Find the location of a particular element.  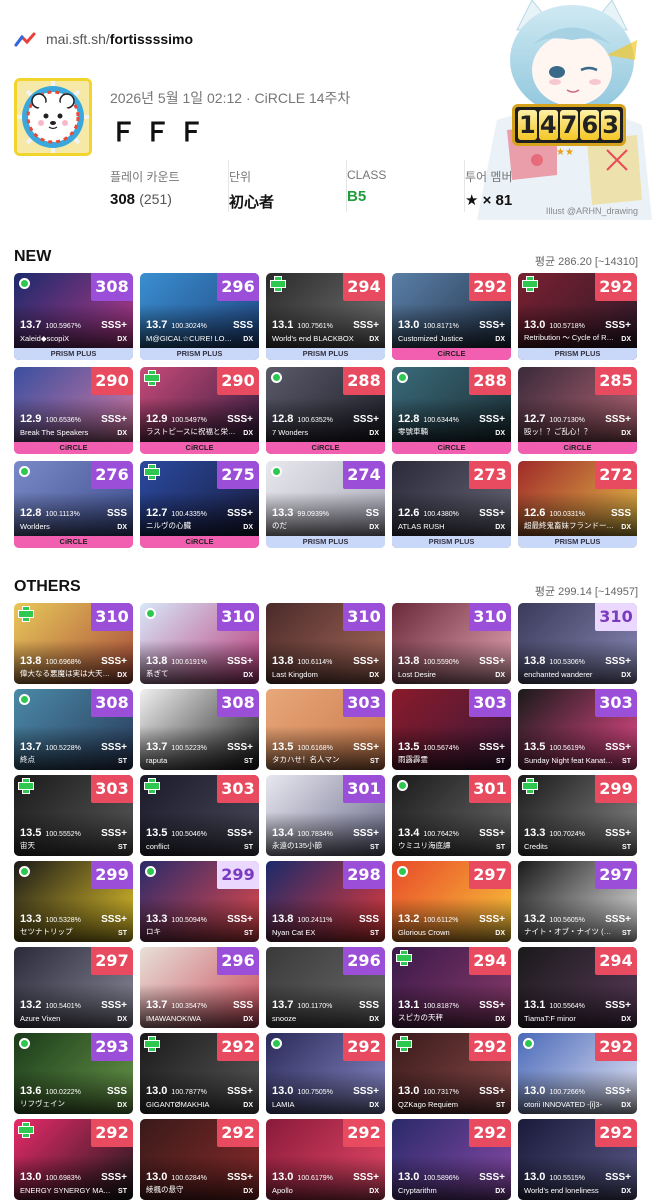

song-card: 310 13.8 100.6968% SSS+ 偉大なる悪魔は実は大天使... DX is located at coordinates (73, 643).